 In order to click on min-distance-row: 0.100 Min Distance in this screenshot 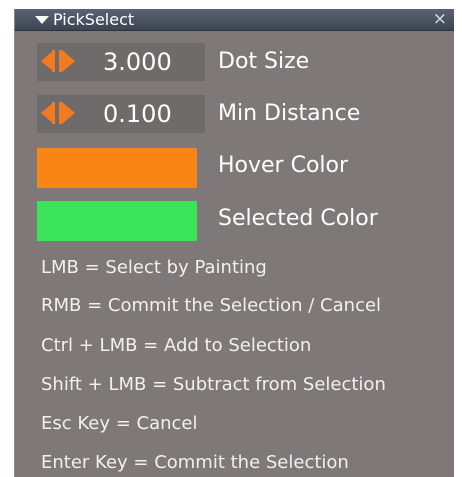, I will do `click(237, 114)`.